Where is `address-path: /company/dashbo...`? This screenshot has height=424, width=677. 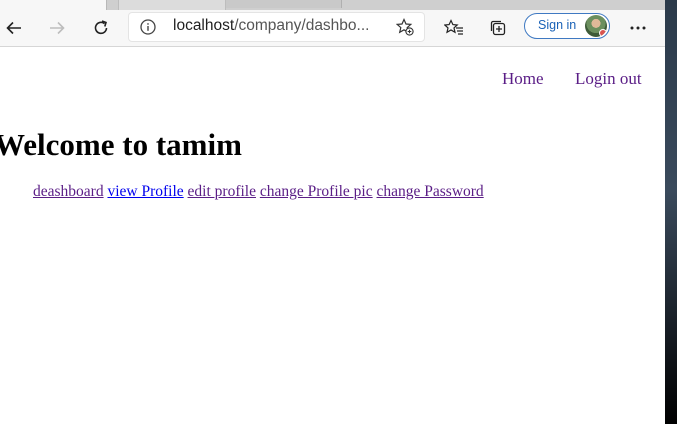 address-path: /company/dashbo... is located at coordinates (302, 25).